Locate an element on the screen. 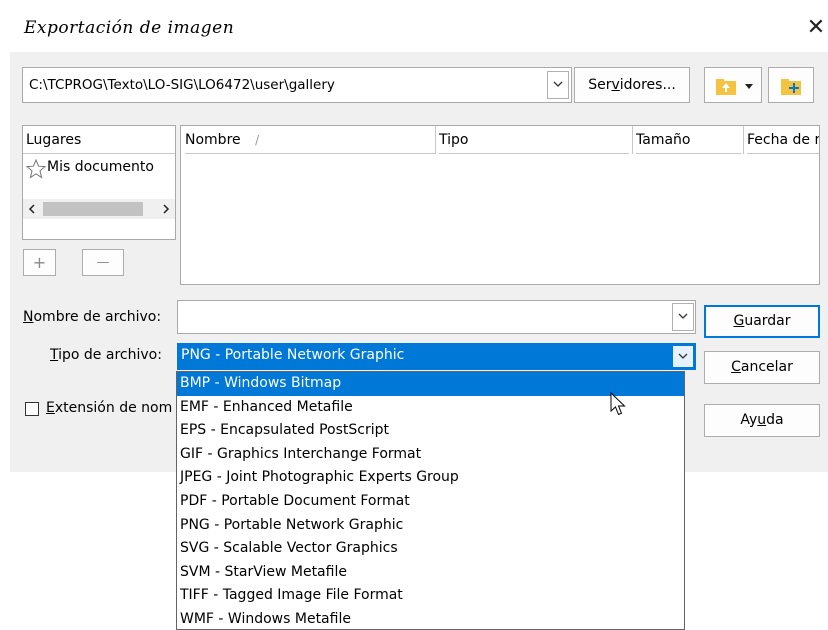  auto-extension-checkbox is located at coordinates (32, 409).